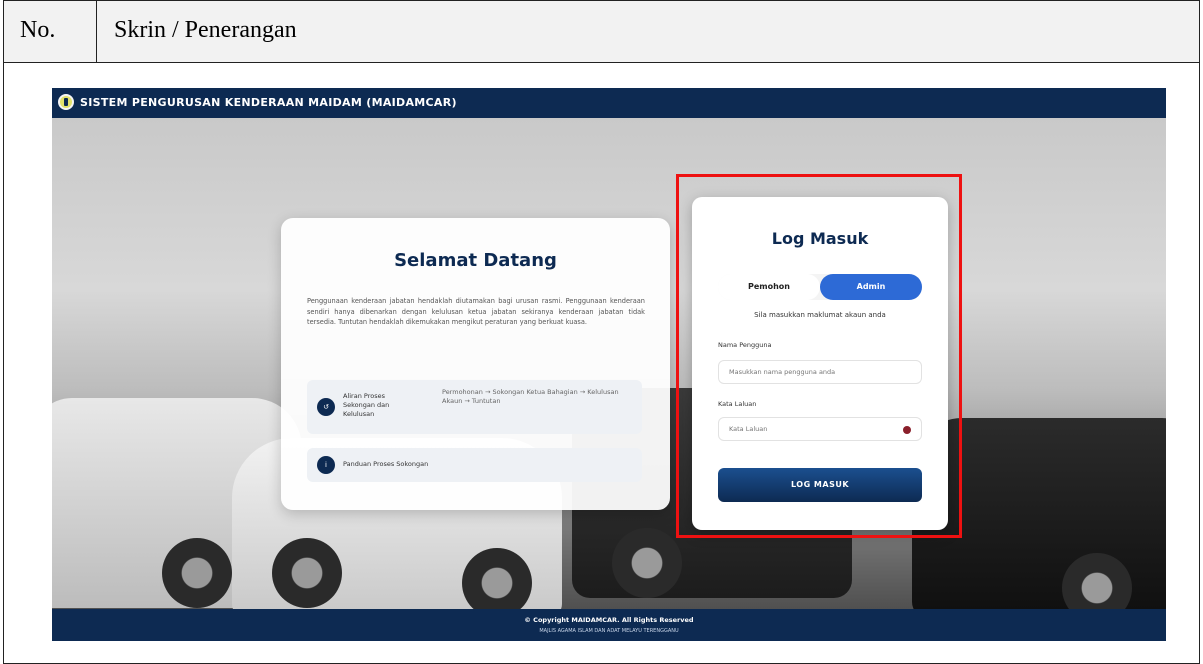 The height and width of the screenshot is (664, 1203). What do you see at coordinates (819, 356) in the screenshot?
I see `highlight-box` at bounding box center [819, 356].